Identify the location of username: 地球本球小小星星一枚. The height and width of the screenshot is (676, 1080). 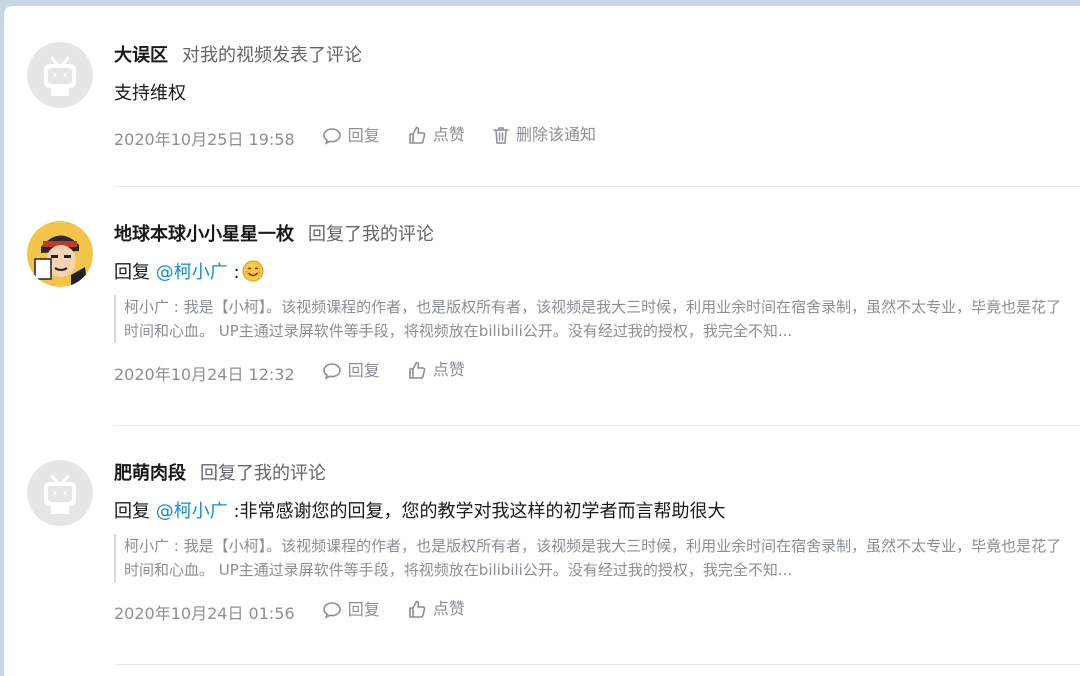
(204, 234).